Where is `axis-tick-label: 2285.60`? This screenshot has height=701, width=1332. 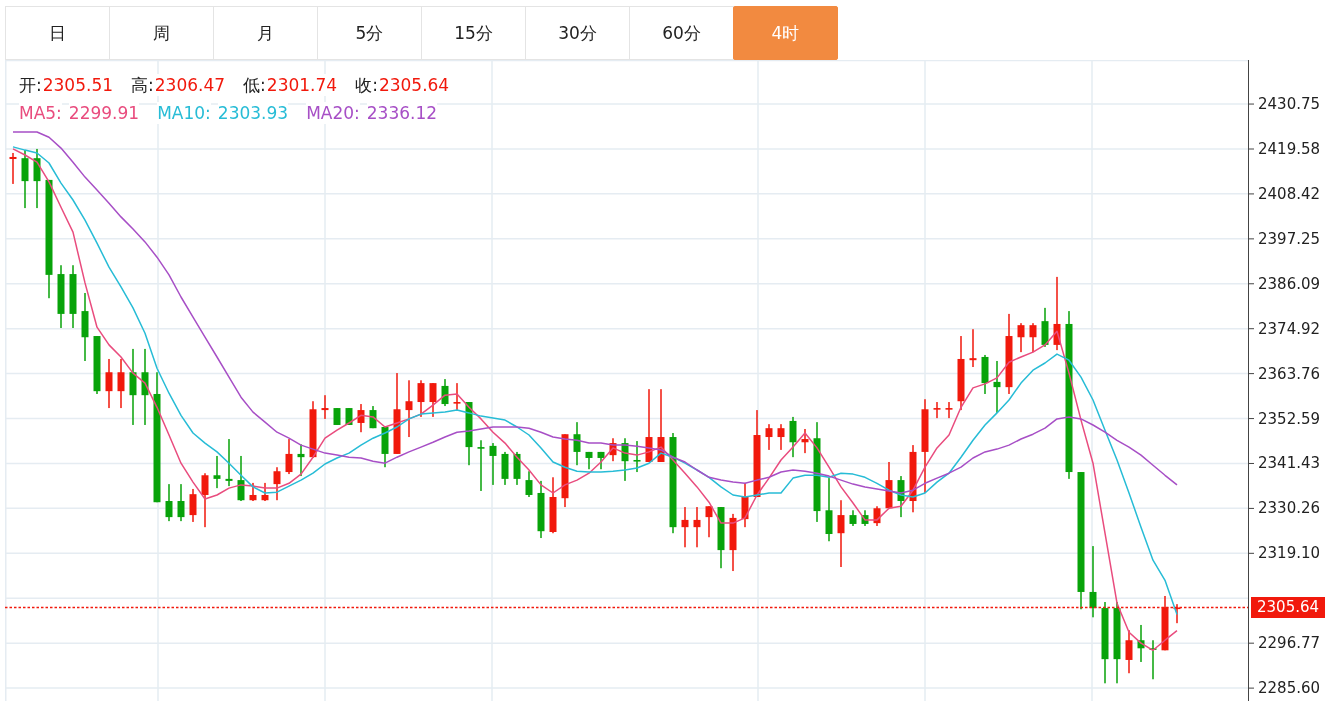
axis-tick-label: 2285.60 is located at coordinates (1289, 688).